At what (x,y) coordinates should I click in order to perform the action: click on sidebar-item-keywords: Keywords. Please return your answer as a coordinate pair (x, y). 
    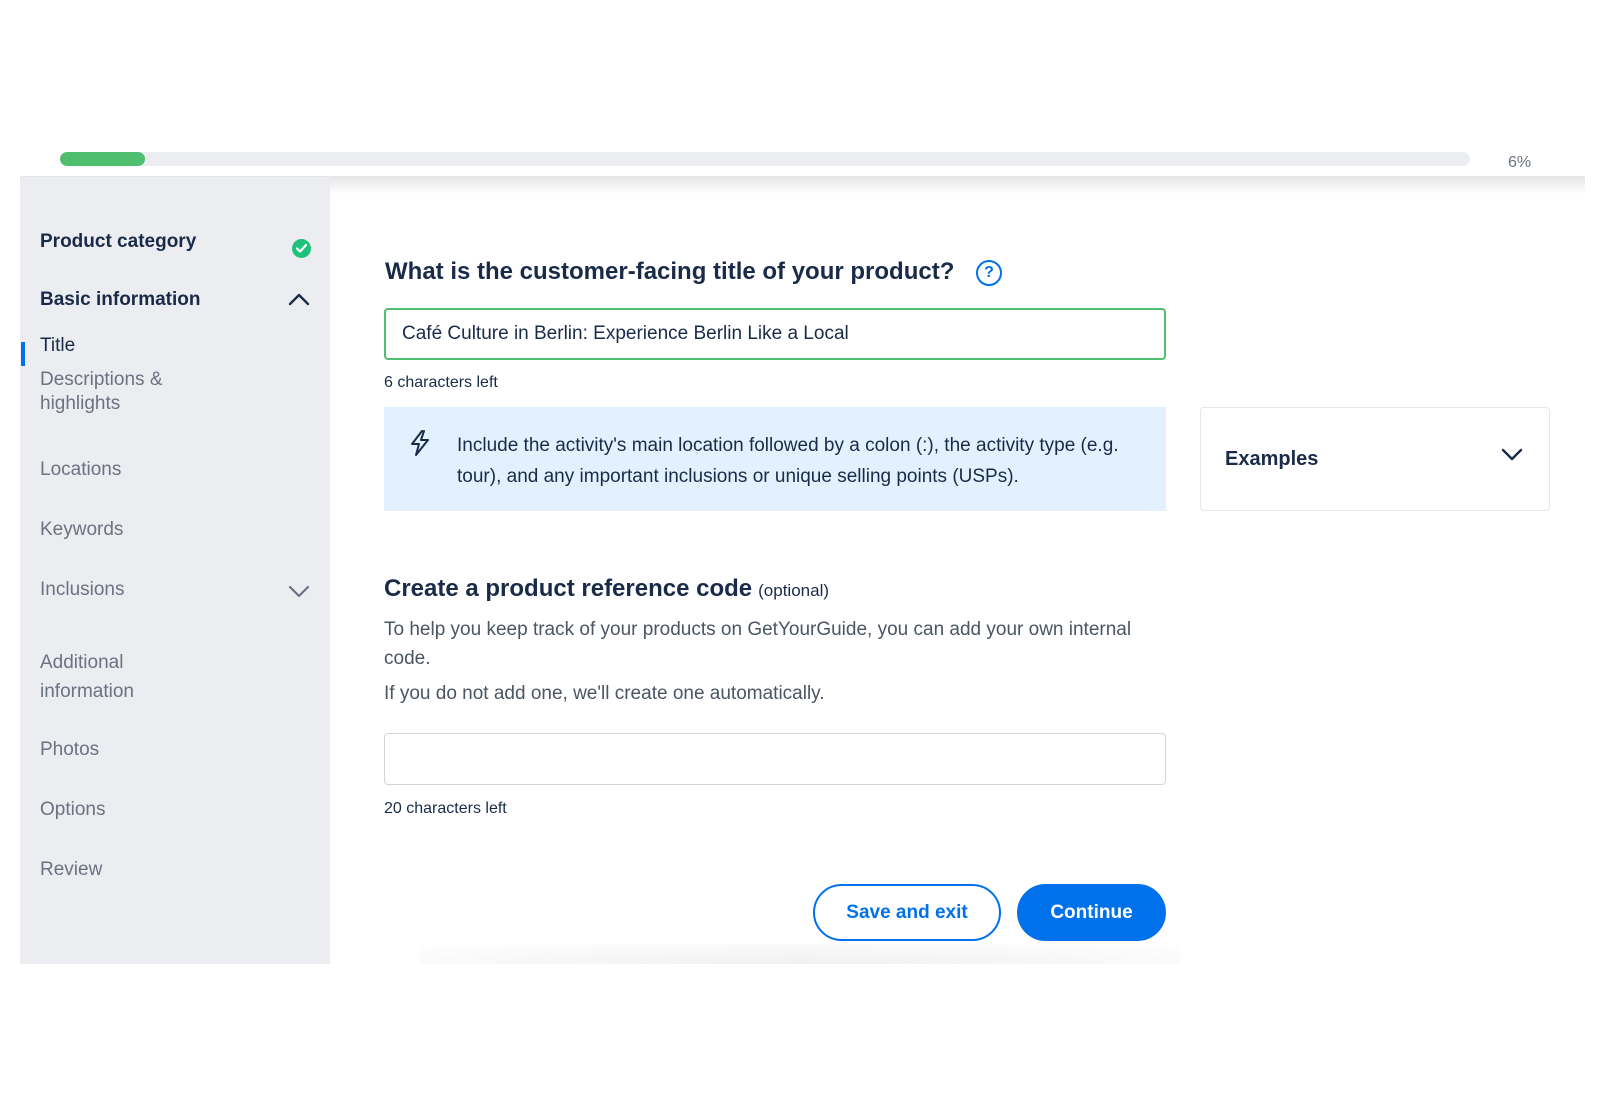
    Looking at the image, I should click on (81, 530).